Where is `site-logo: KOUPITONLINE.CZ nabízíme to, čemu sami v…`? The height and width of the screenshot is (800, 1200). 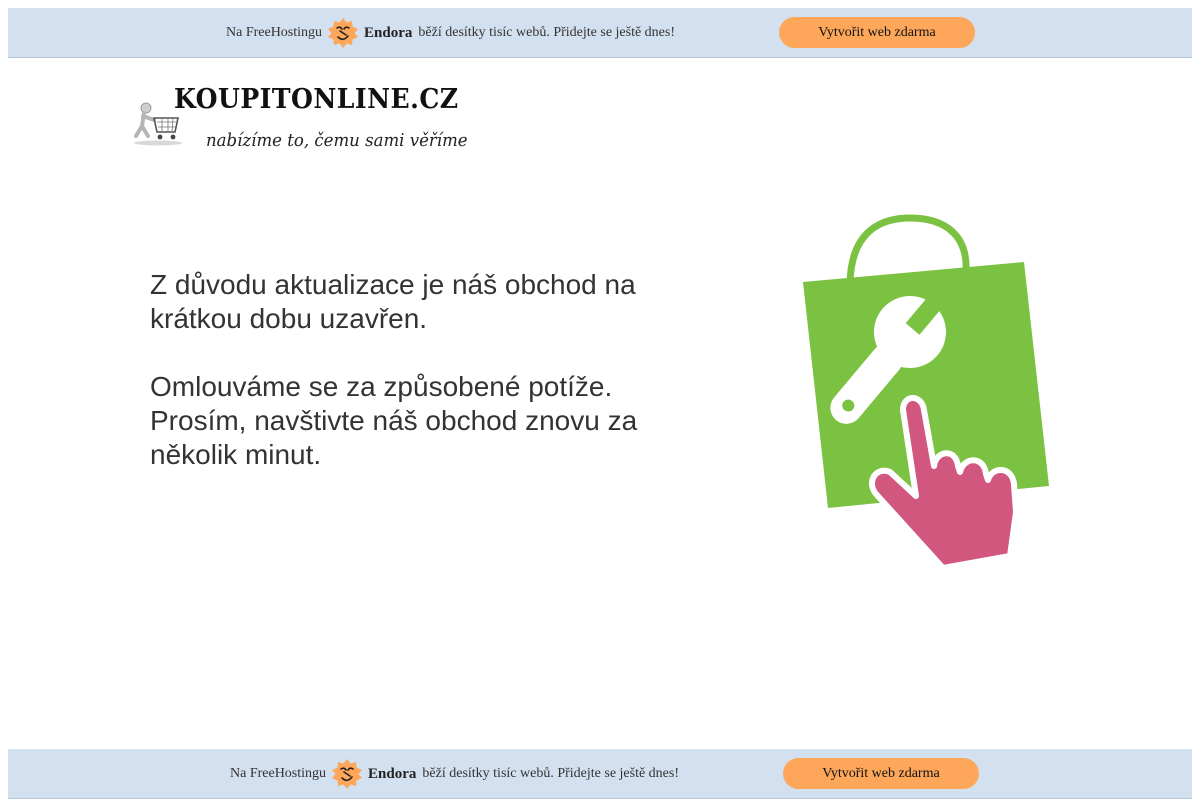 site-logo: KOUPITONLINE.CZ nabízíme to, čemu sami v… is located at coordinates (300, 122).